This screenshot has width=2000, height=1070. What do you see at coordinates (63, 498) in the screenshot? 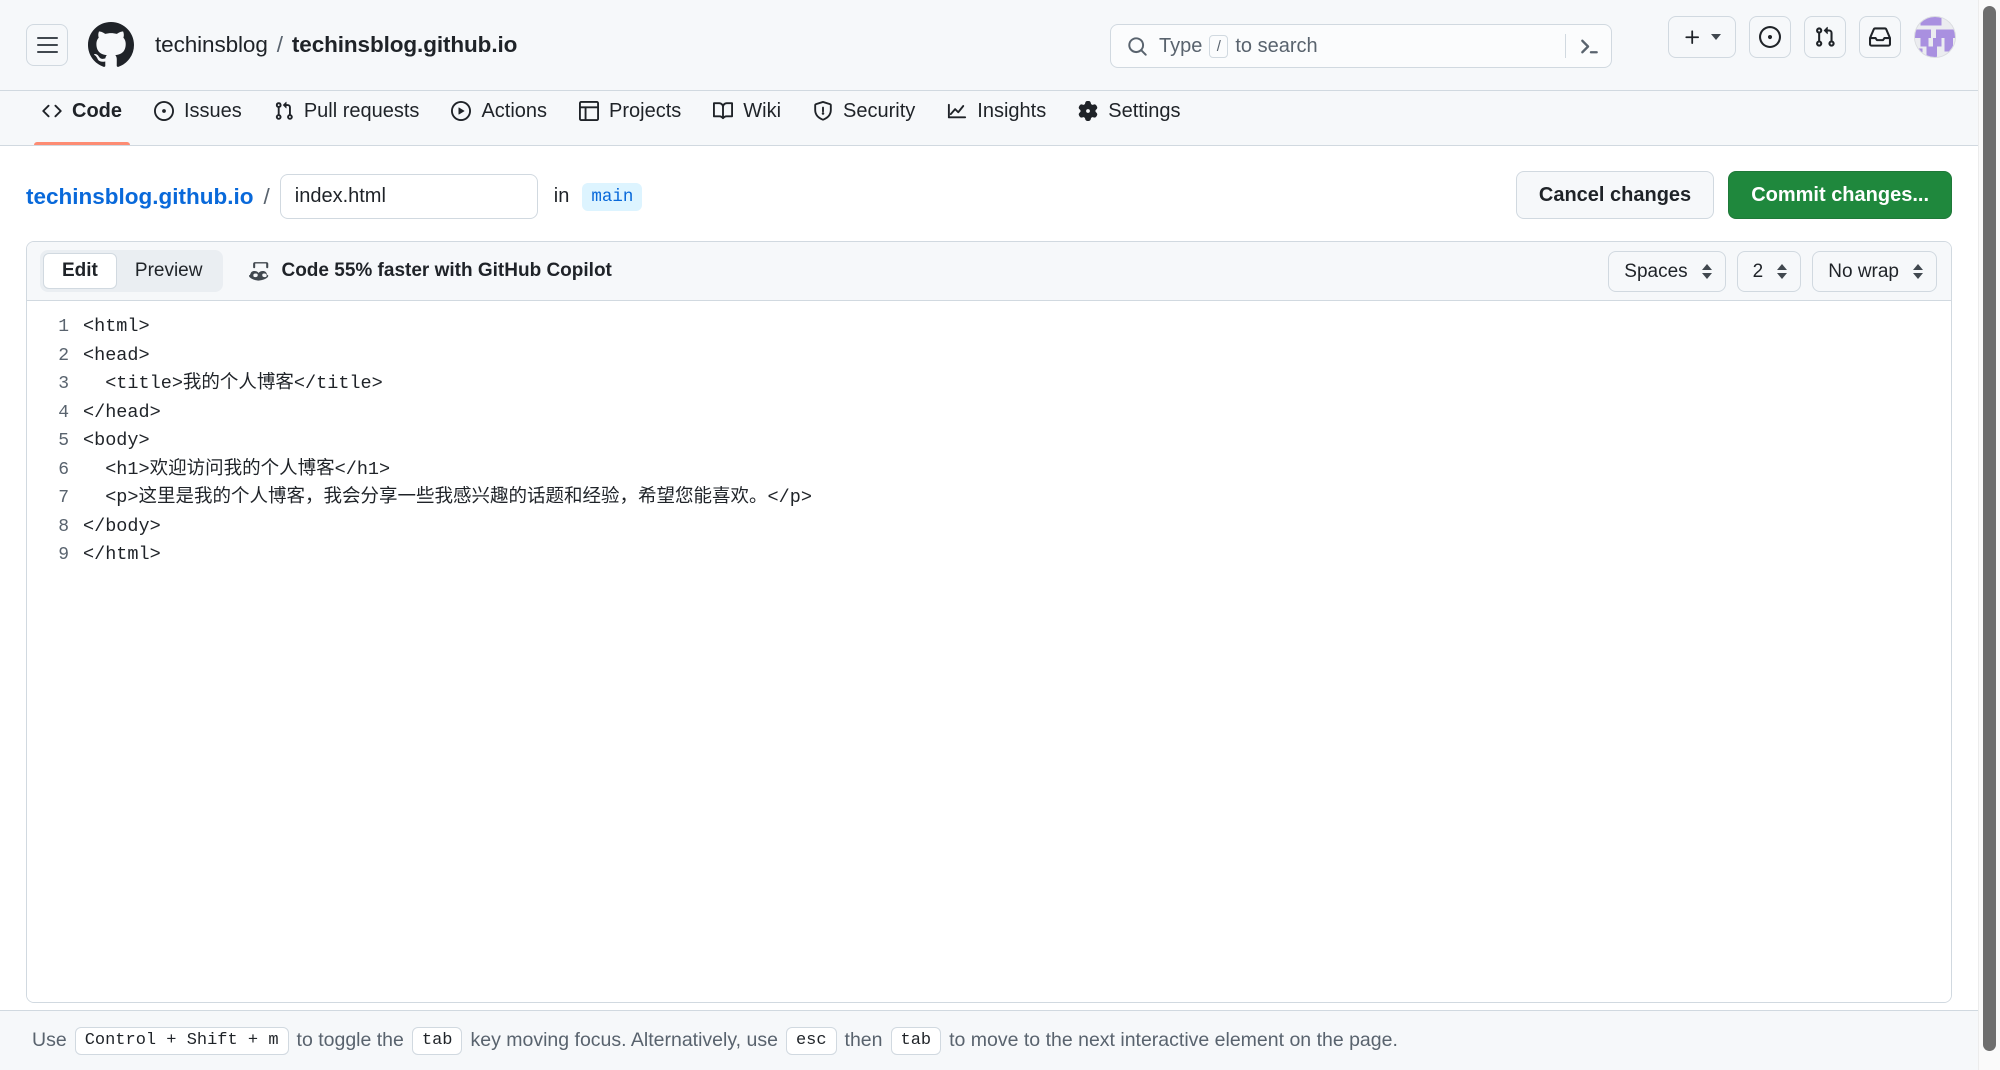
I see `line-number: 7` at bounding box center [63, 498].